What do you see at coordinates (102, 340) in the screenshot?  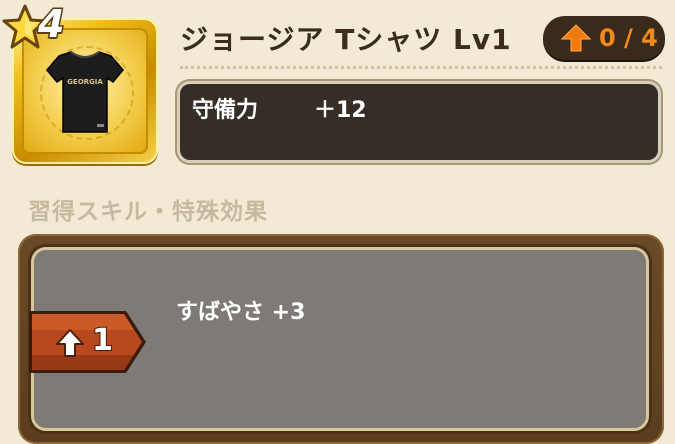 I see `skill-level-number: 1` at bounding box center [102, 340].